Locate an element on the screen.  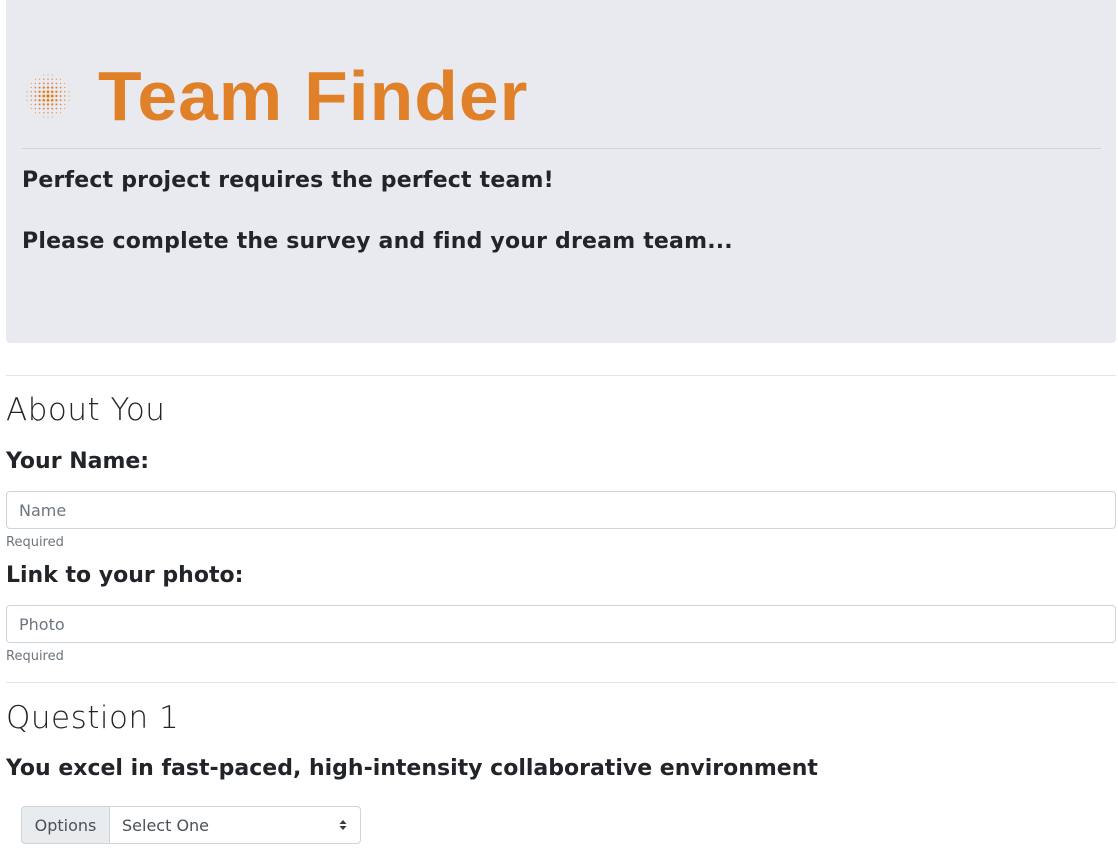
photo-required-hint: Required is located at coordinates (35, 656).